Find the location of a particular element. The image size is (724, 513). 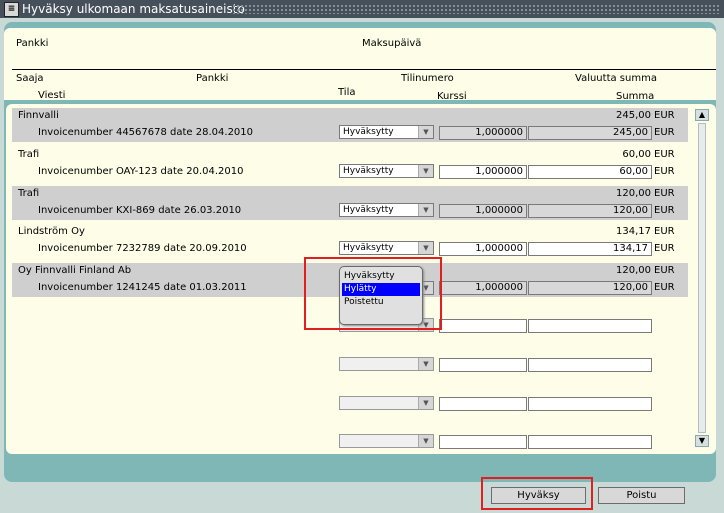

scroll-down-icon: ▼ is located at coordinates (702, 441).